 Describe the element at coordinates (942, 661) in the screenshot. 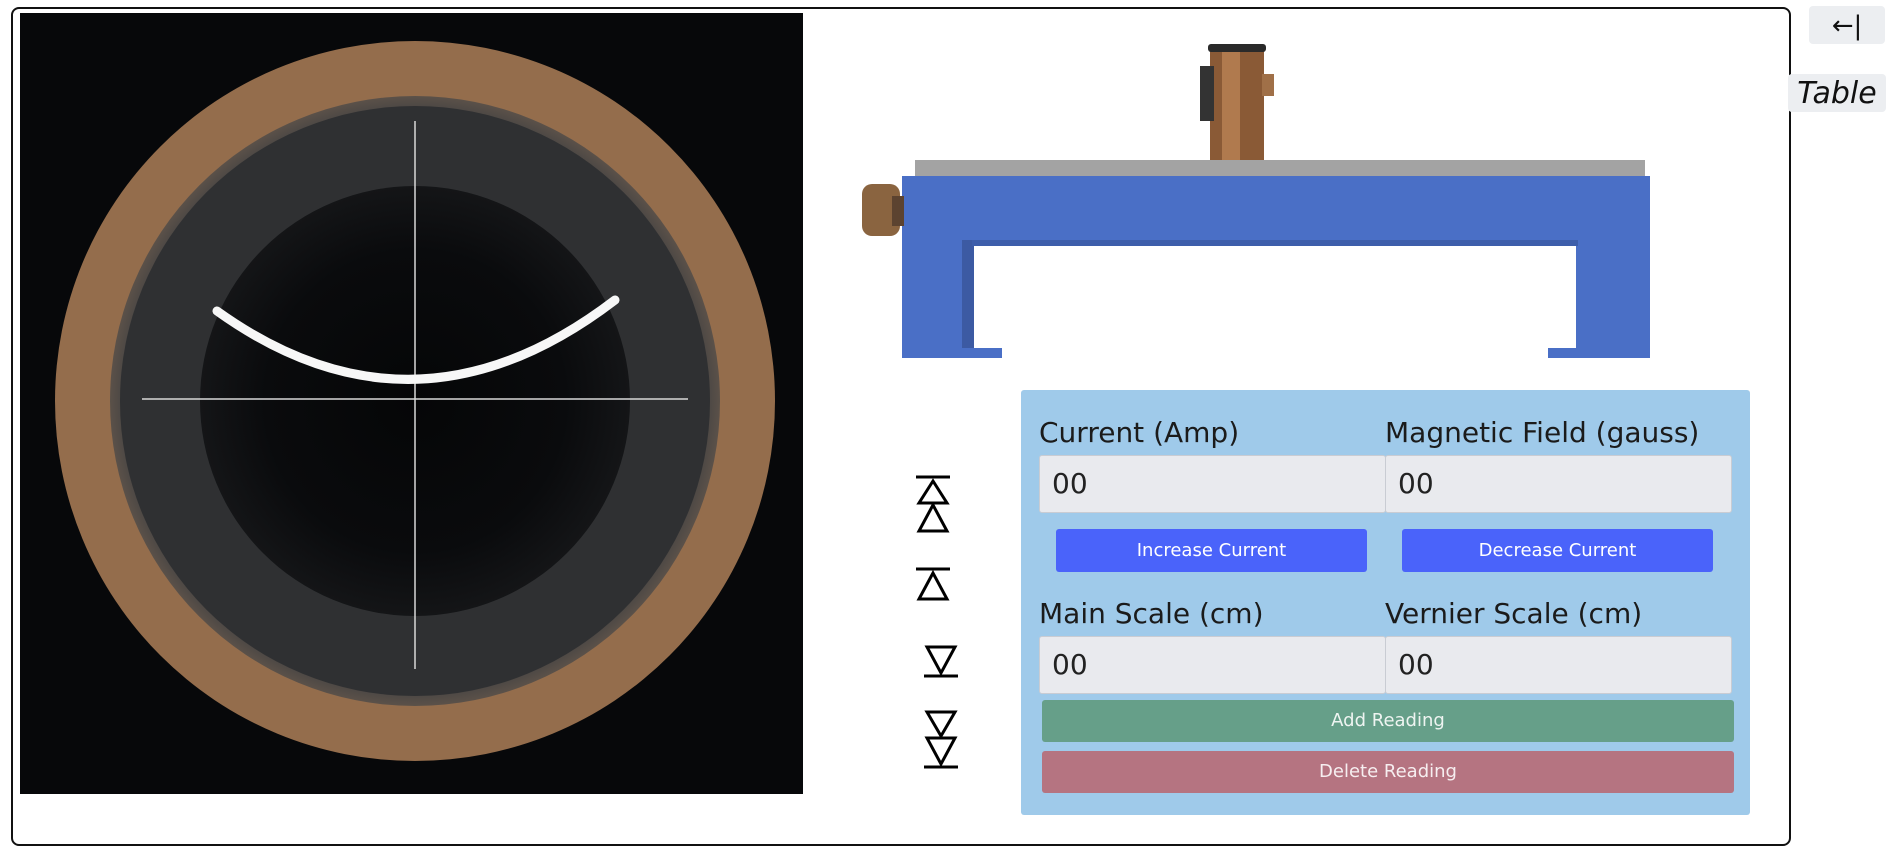

I see `down-icon` at that location.